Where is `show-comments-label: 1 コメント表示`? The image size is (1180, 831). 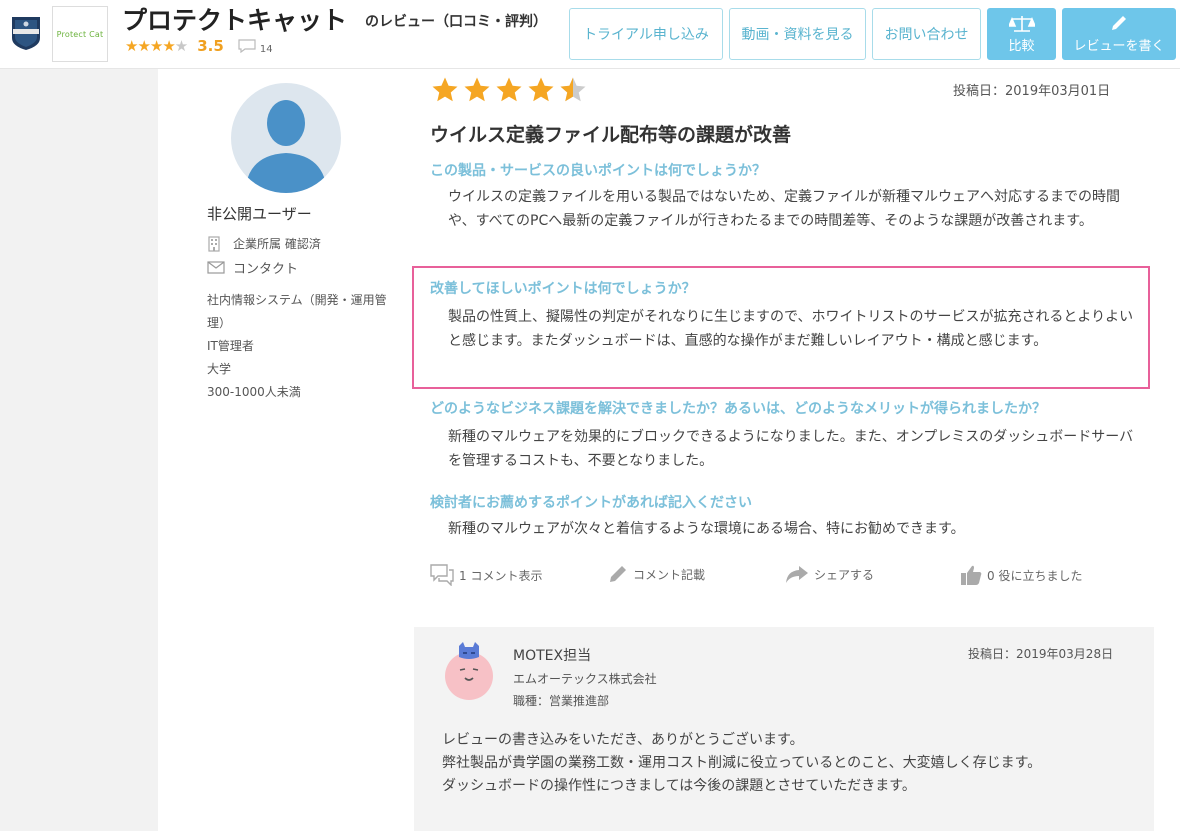 show-comments-label: 1 コメント表示 is located at coordinates (501, 575).